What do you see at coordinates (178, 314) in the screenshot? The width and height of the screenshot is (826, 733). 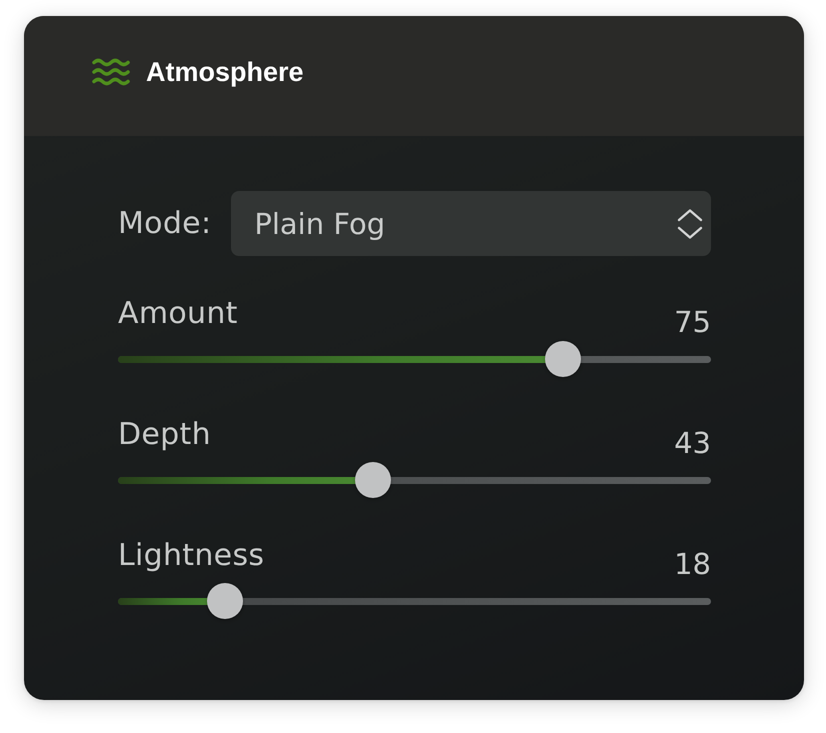 I see `slider-label: Amount` at bounding box center [178, 314].